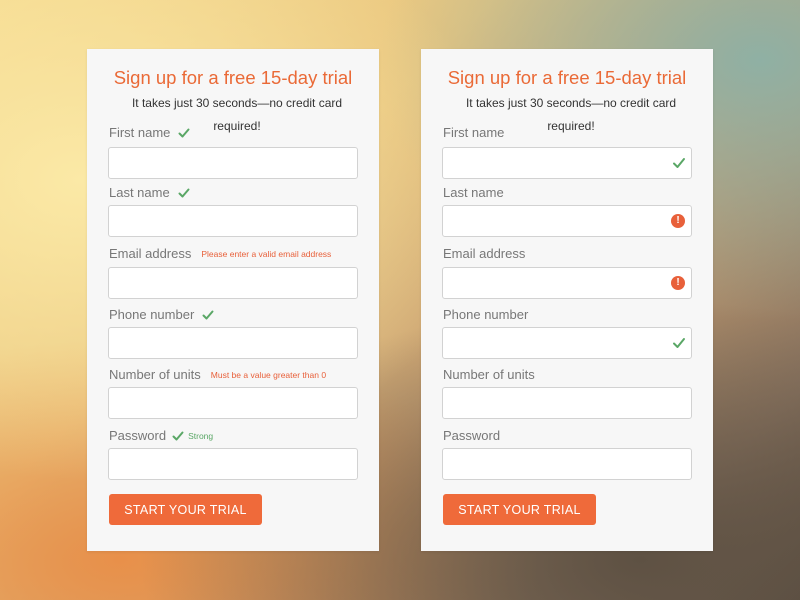  I want to click on email-label-row: Email address, so click(484, 253).